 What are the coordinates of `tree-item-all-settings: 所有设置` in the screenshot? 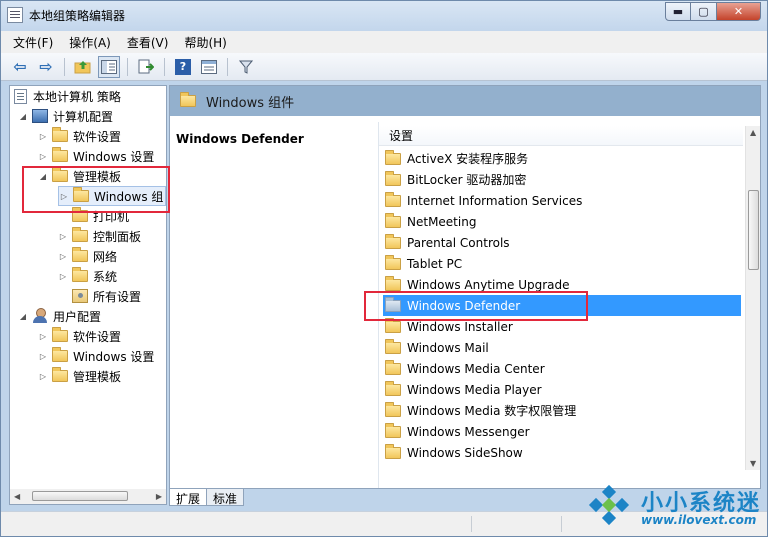 It's located at (106, 296).